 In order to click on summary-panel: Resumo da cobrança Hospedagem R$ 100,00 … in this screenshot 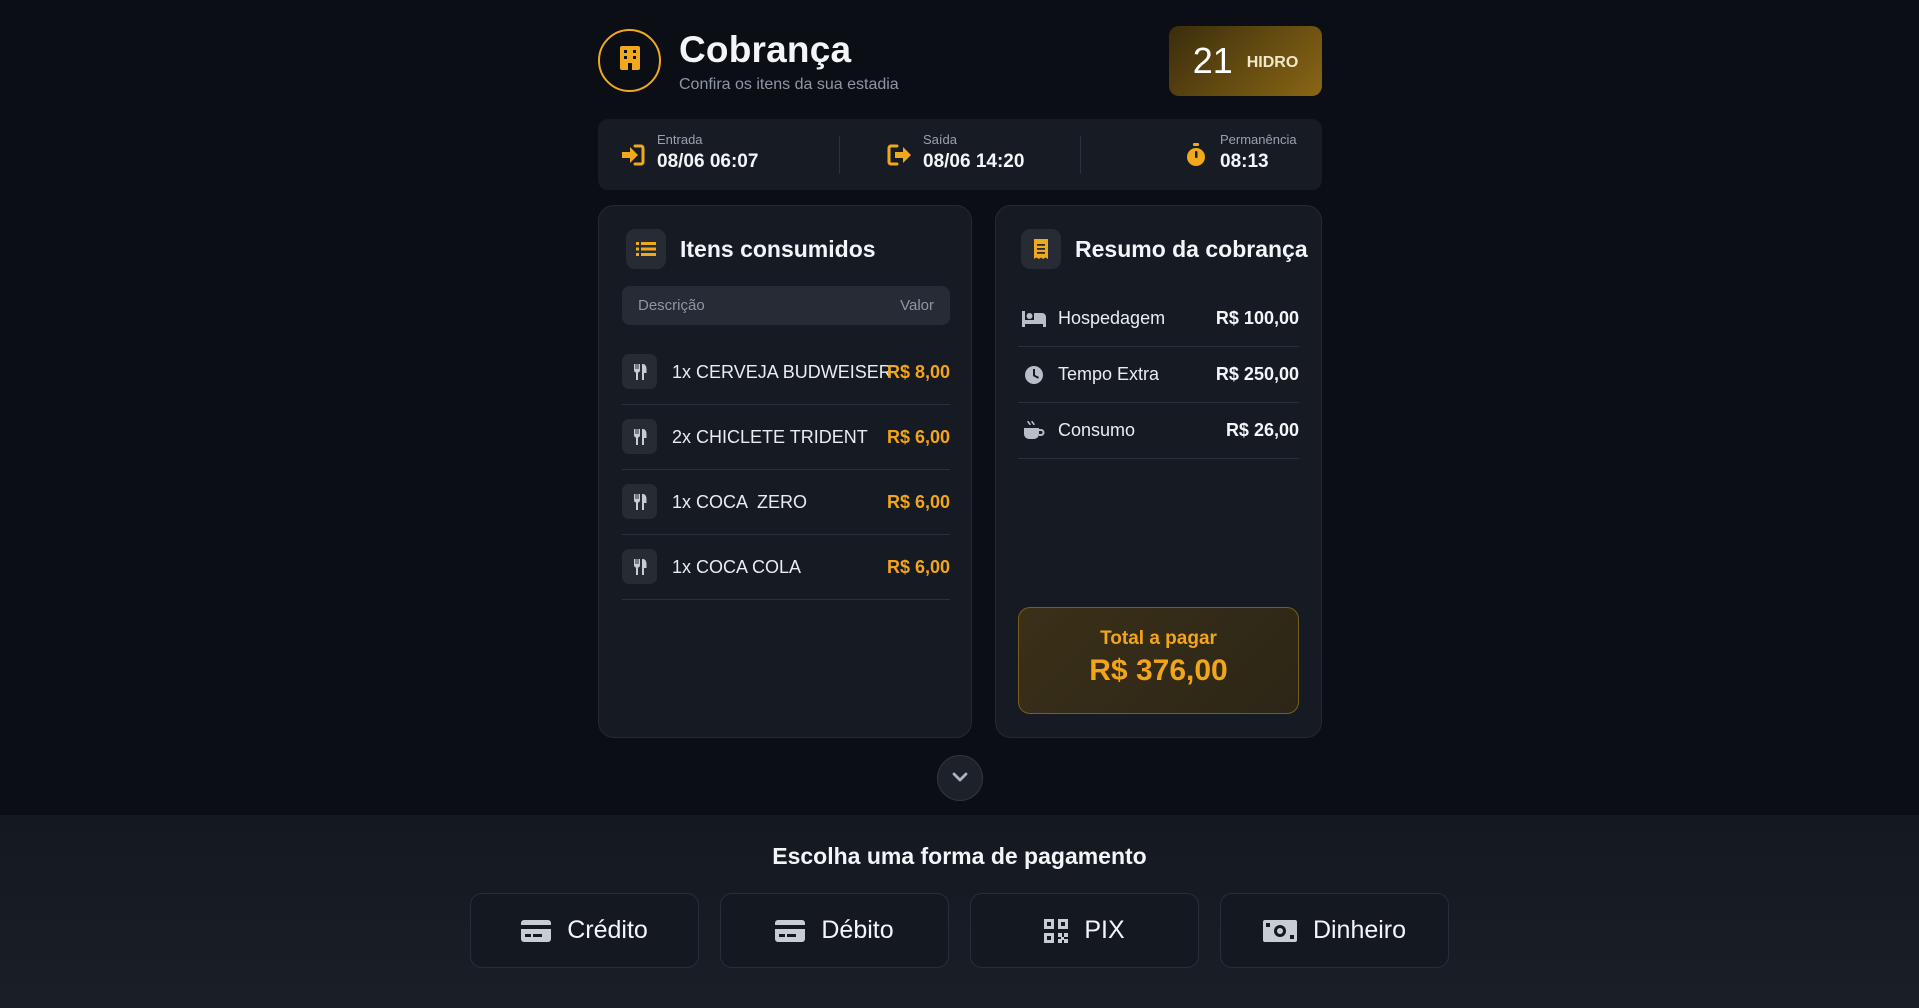, I will do `click(1158, 471)`.